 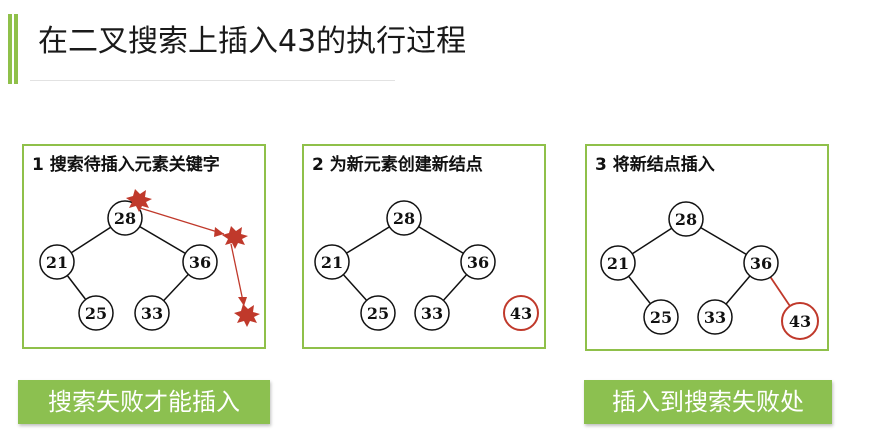 I want to click on step-panel-1: 1 搜索待插入元素关键字 28 21 36 25 33, so click(x=144, y=246).